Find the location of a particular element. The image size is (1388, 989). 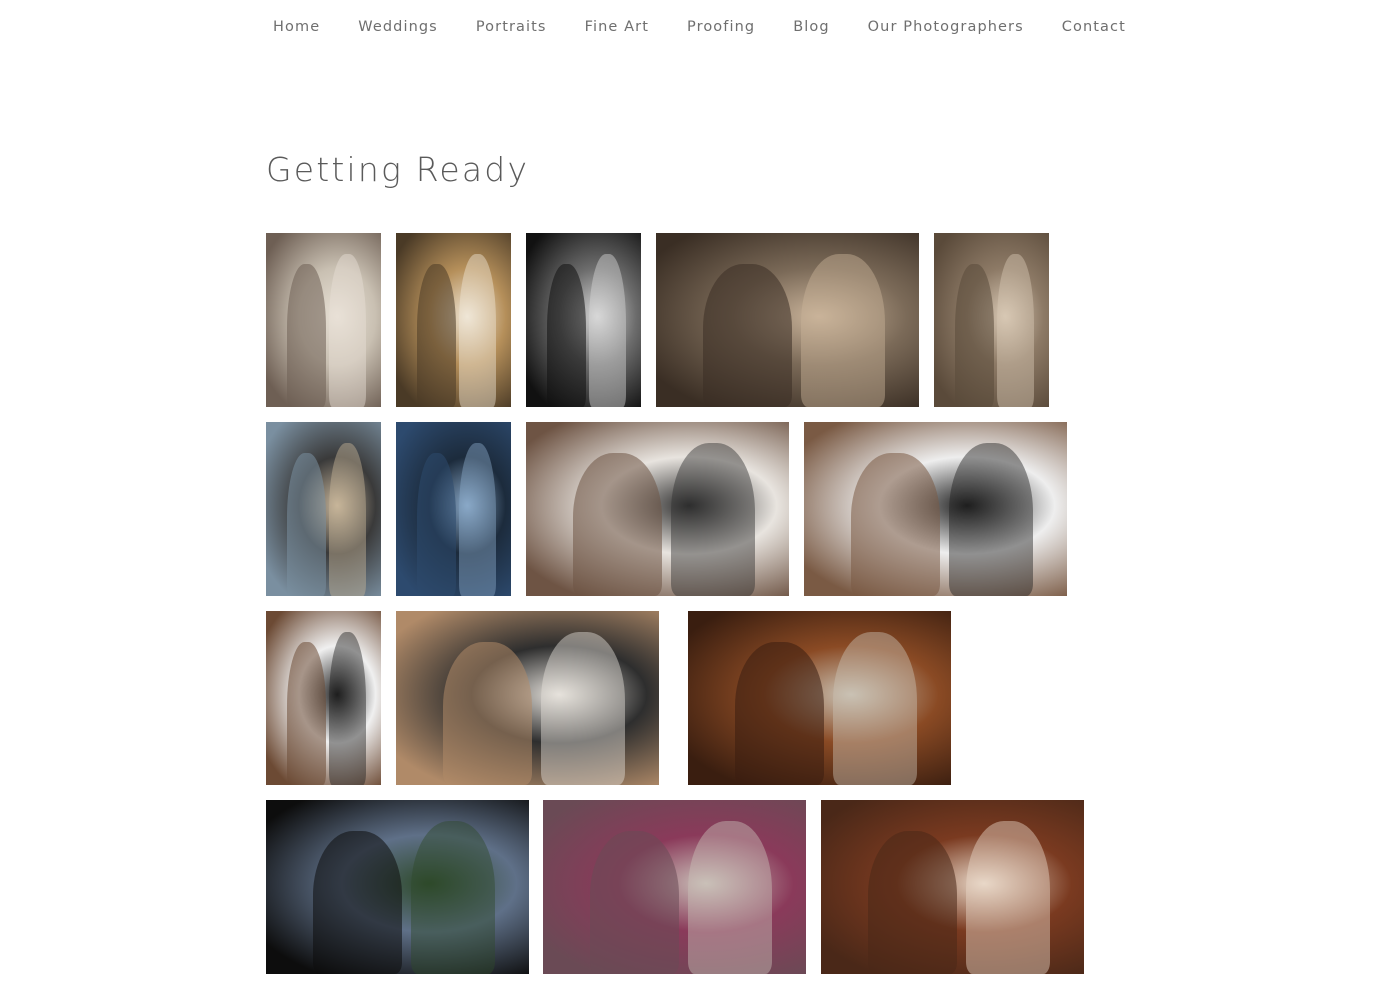

gallery-photo-bride-in-window is located at coordinates (323, 320).